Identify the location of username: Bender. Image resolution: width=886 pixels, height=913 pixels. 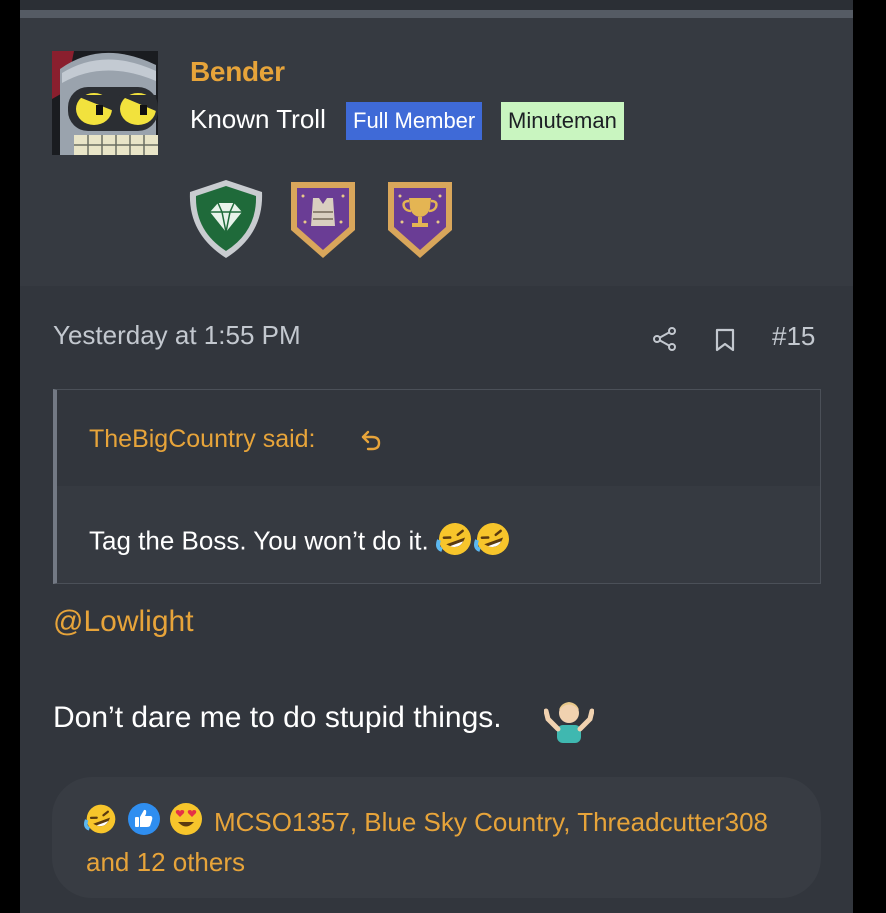
(237, 72).